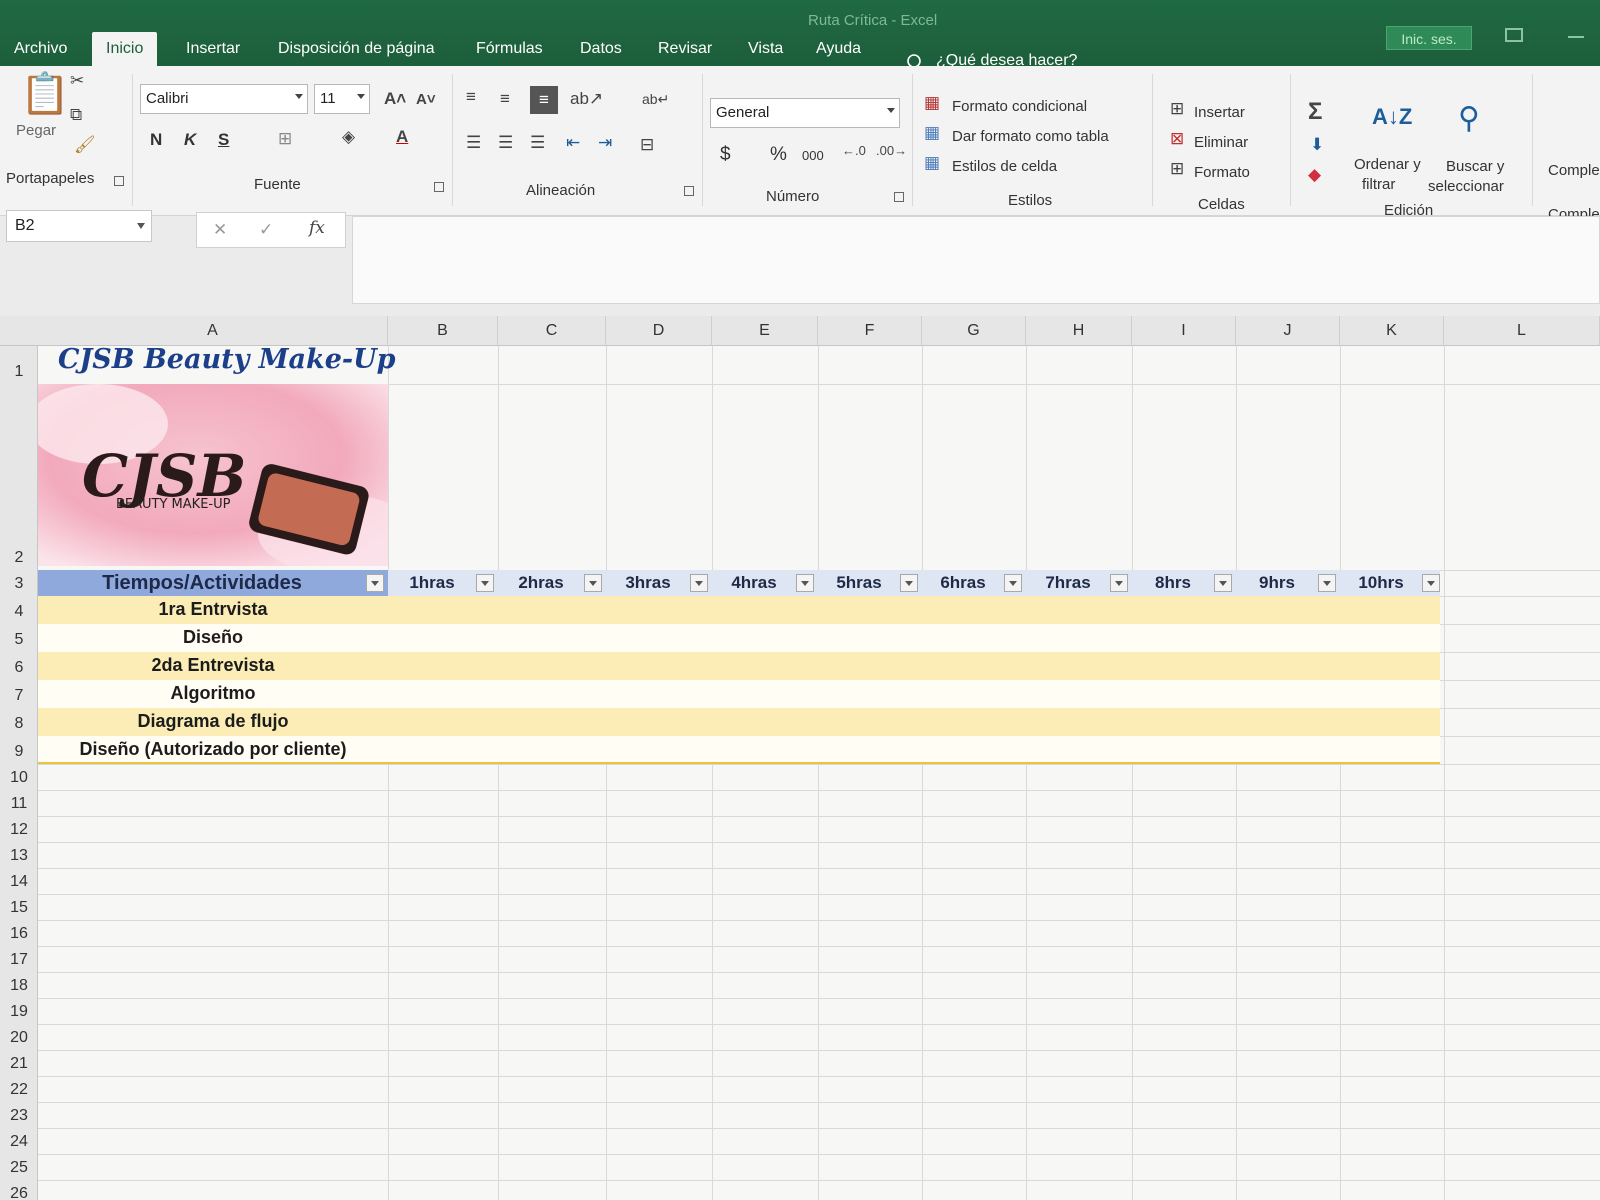 The width and height of the screenshot is (1600, 1200). I want to click on cancel-icon: ✕, so click(220, 229).